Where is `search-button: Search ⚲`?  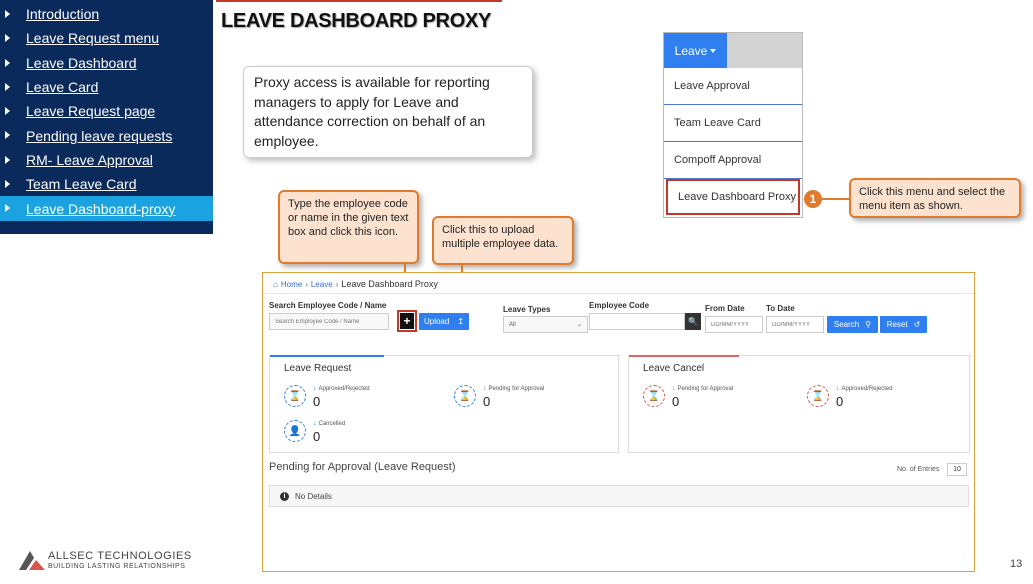 search-button: Search ⚲ is located at coordinates (852, 324).